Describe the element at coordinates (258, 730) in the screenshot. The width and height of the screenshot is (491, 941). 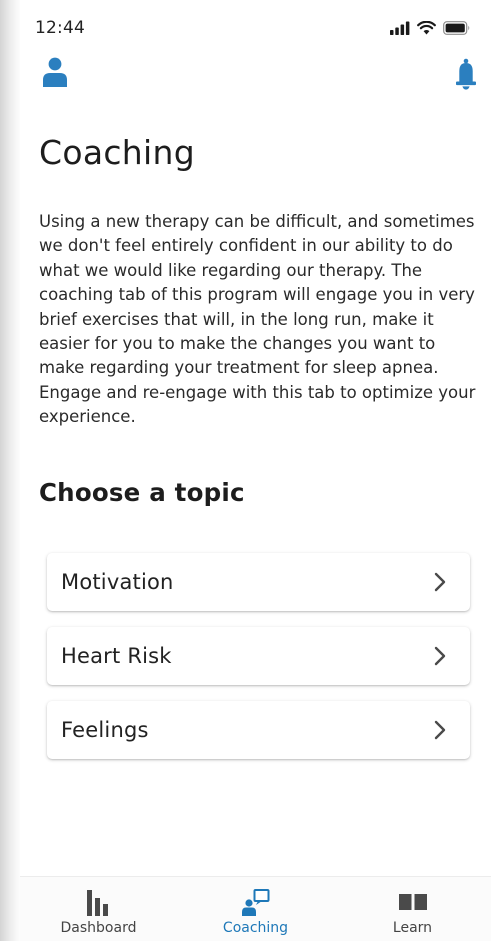
I see `topic-card-feelings: Feelings` at that location.